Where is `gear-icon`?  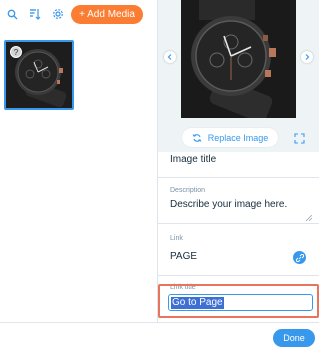
gear-icon is located at coordinates (58, 14).